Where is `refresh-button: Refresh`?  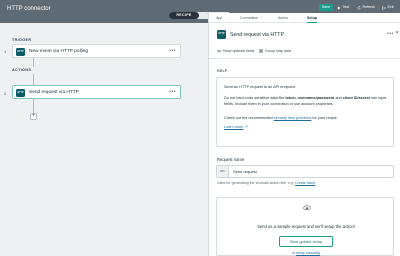
refresh-button: Refresh is located at coordinates (366, 7).